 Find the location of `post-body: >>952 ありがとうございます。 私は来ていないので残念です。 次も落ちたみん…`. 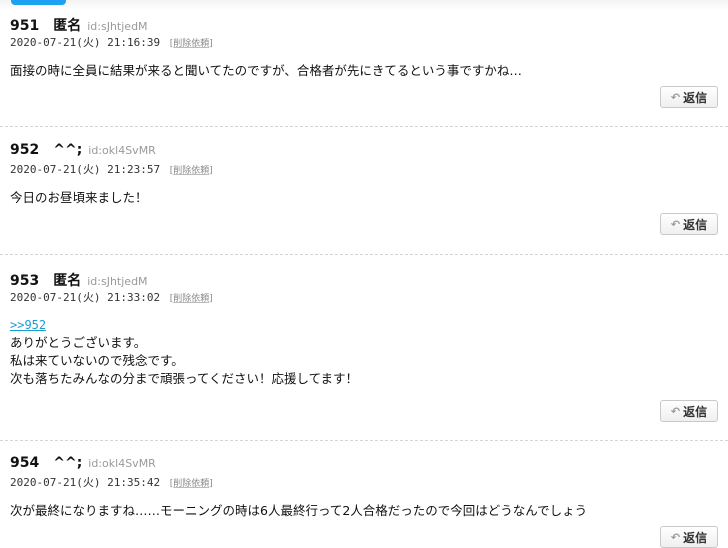

post-body: >>952 ありがとうございます。 私は来ていないので残念です。 次も落ちたみん… is located at coordinates (184, 352).